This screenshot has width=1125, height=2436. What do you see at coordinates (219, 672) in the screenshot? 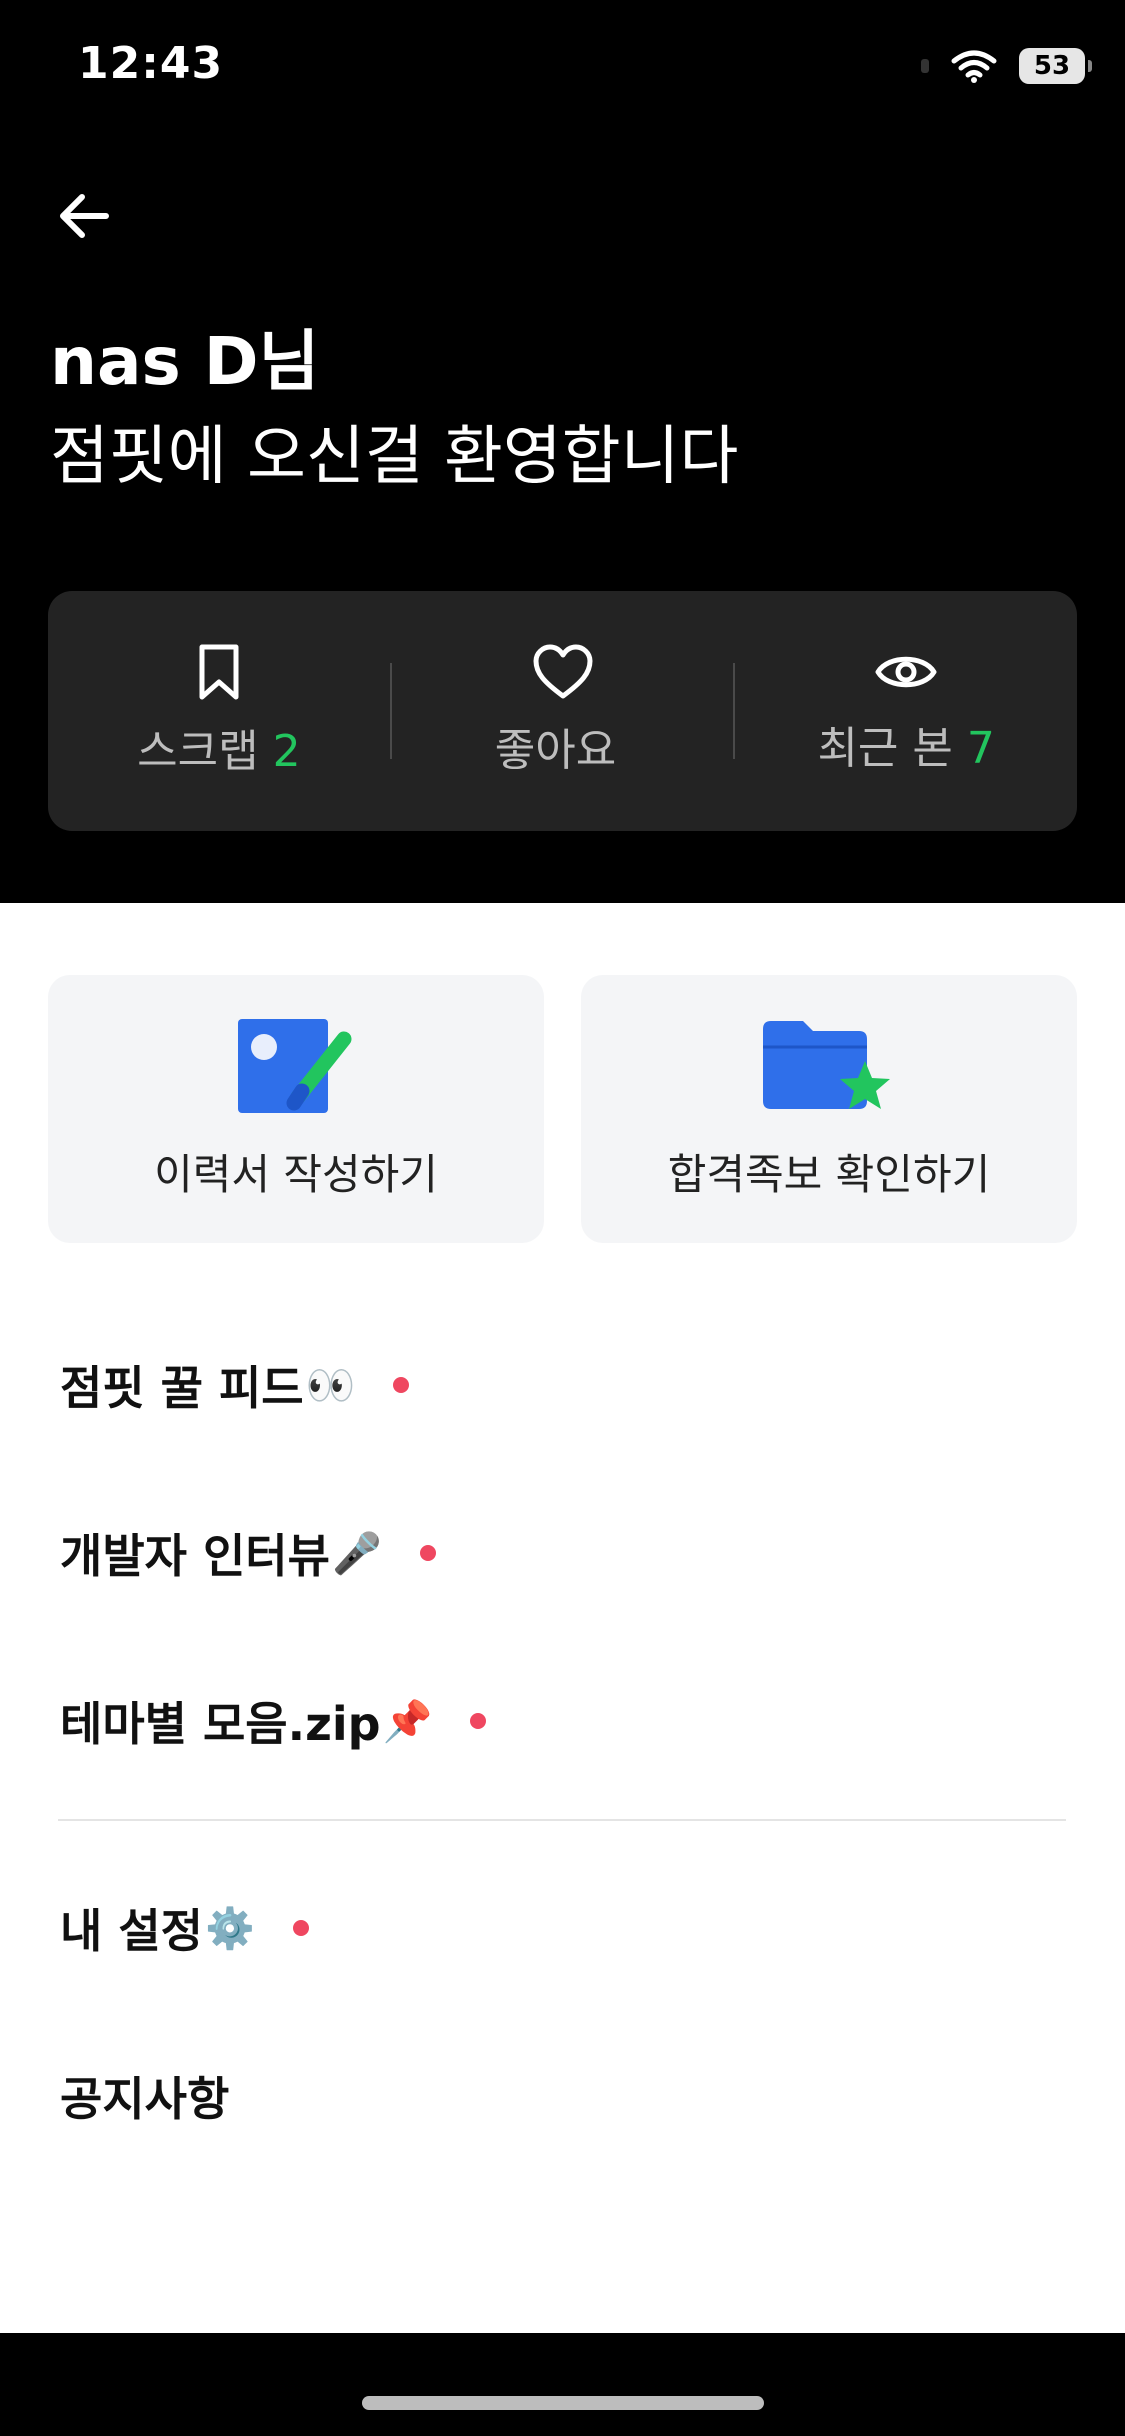
I see `bookmark-icon` at bounding box center [219, 672].